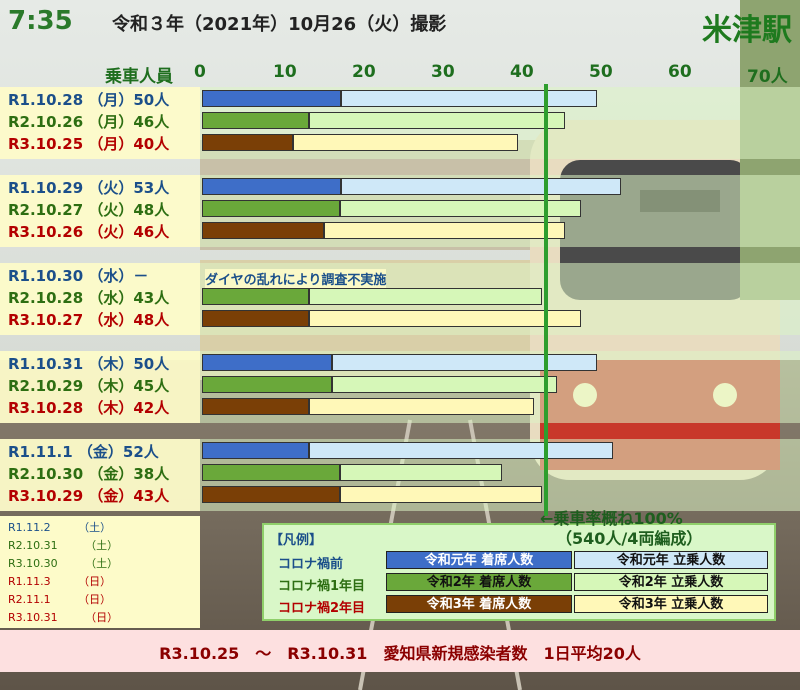 The width and height of the screenshot is (800, 690). What do you see at coordinates (322, 608) in the screenshot?
I see `legend-name: コロナ禍2年目` at bounding box center [322, 608].